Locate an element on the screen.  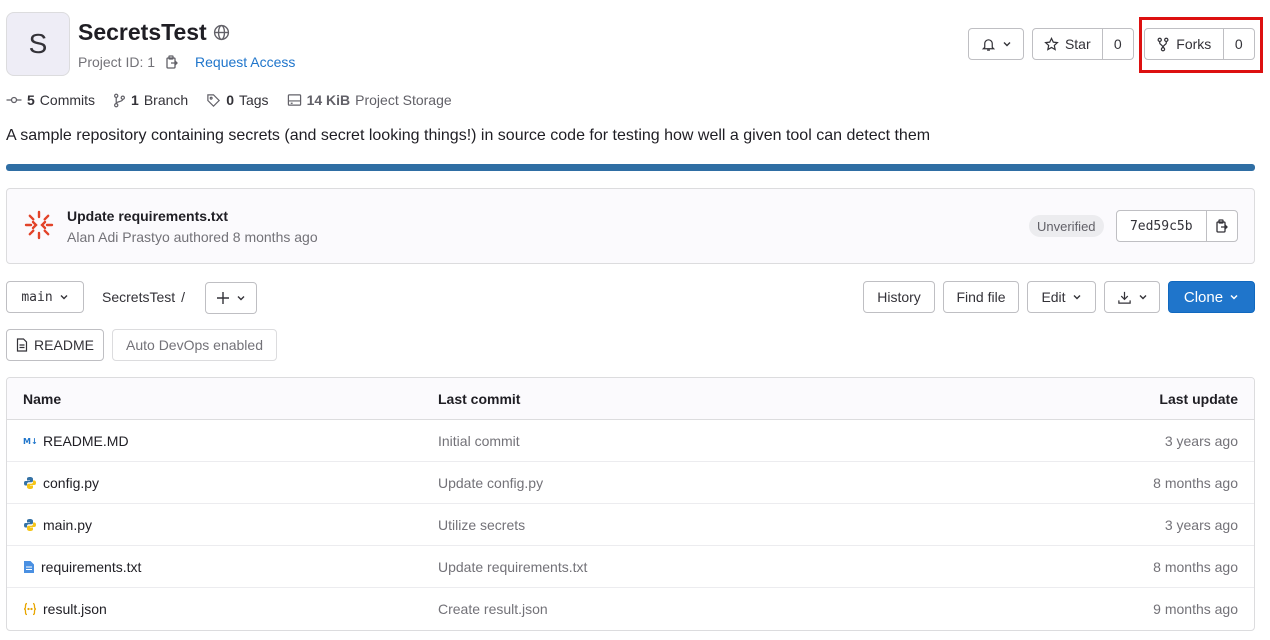
star-icon is located at coordinates (1051, 44).